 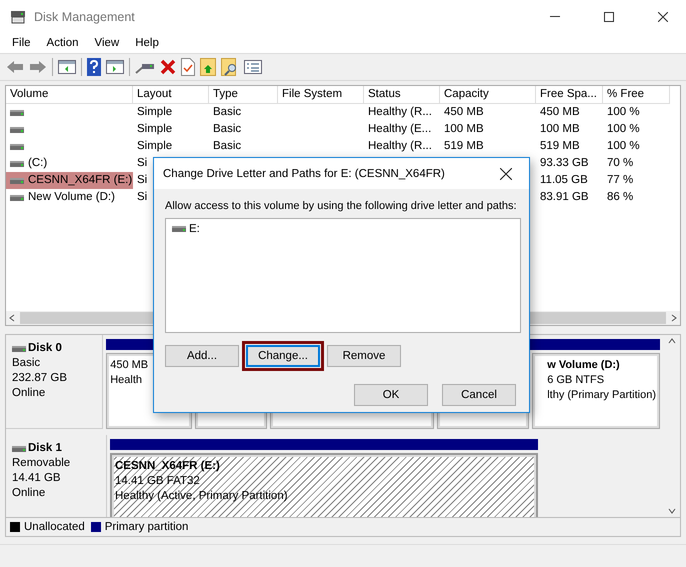 I want to click on menu-item: File, so click(x=21, y=43).